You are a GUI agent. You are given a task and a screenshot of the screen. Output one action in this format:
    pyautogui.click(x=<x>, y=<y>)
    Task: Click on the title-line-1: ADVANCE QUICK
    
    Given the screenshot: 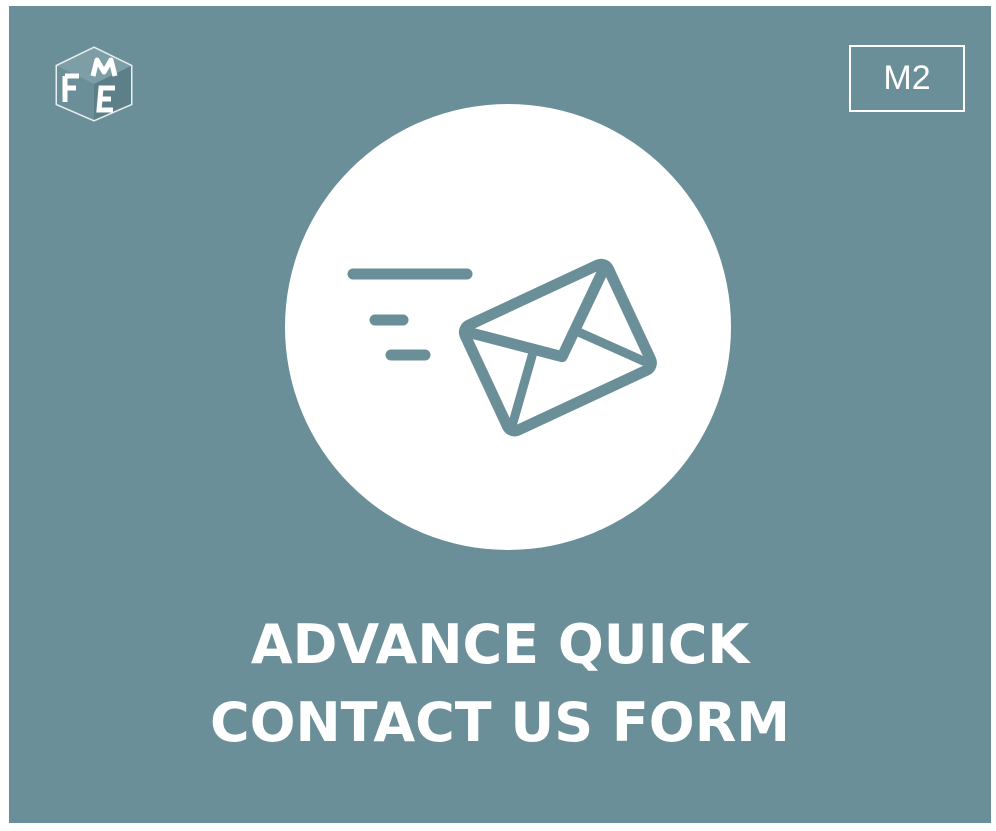 What is the action you would take?
    pyautogui.click(x=500, y=644)
    